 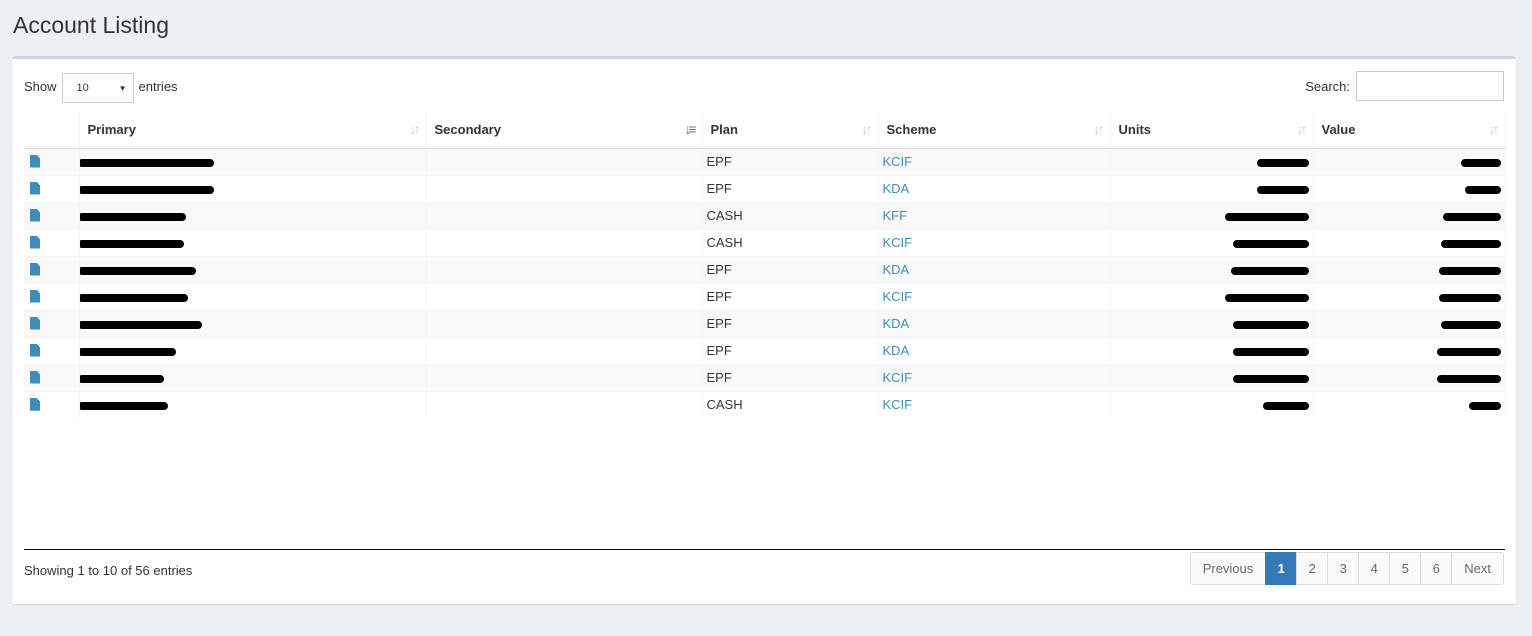 I want to click on page-size-value: 10, so click(x=82, y=88).